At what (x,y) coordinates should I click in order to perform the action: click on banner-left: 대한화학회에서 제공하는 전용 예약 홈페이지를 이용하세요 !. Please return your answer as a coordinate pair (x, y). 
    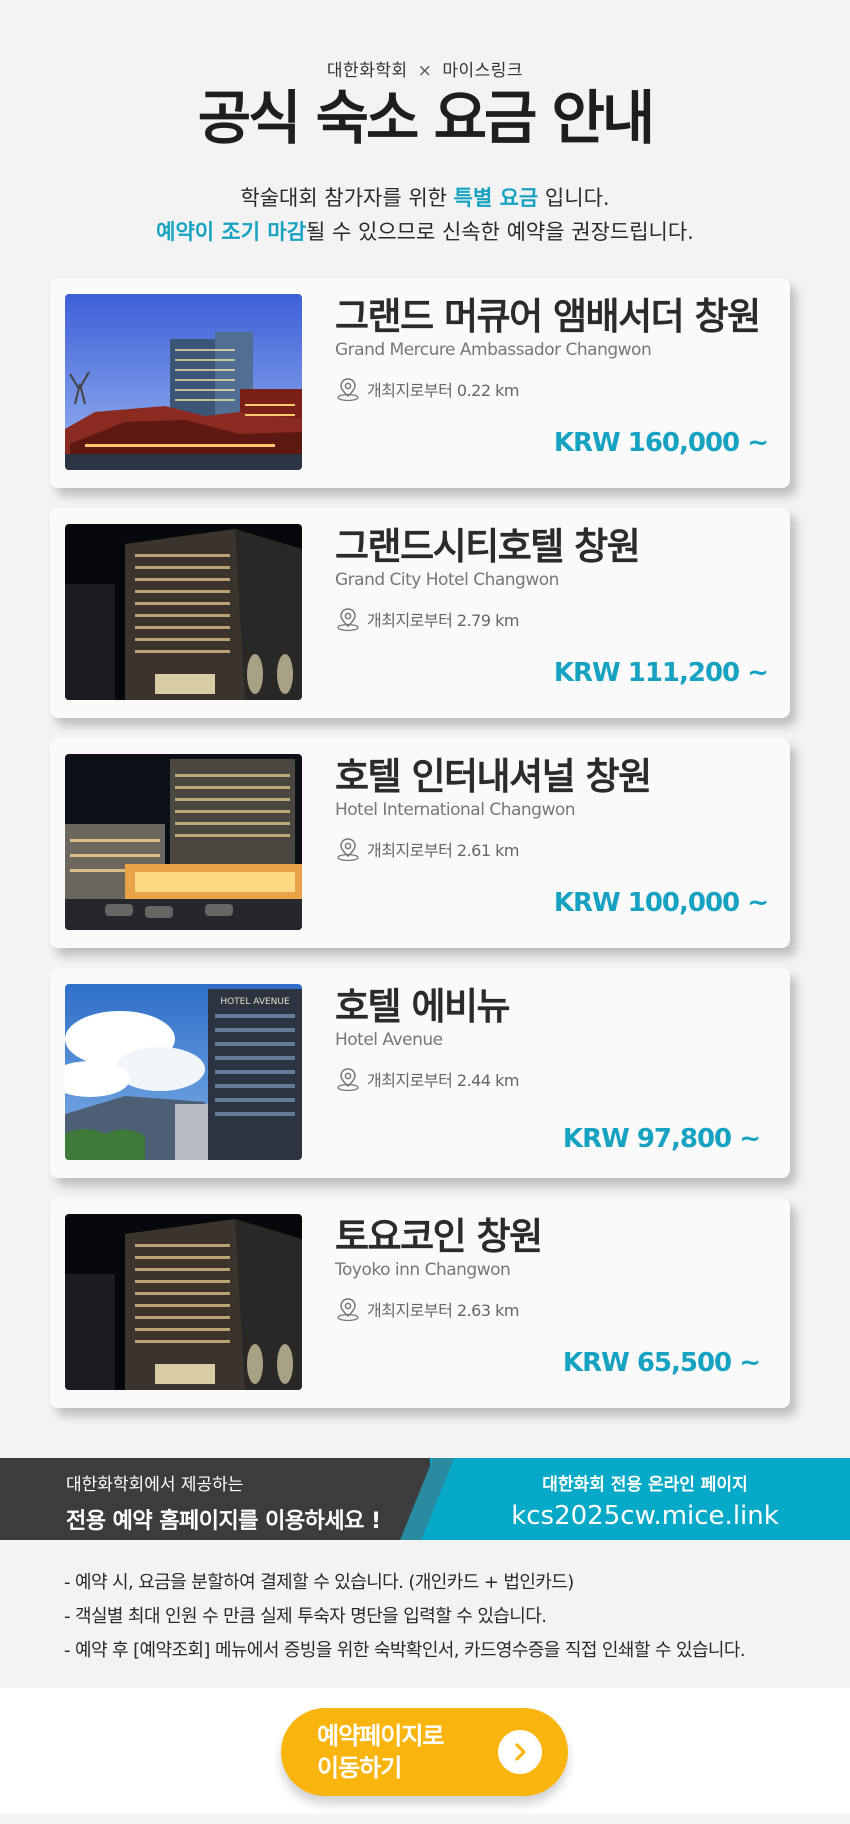
    Looking at the image, I should click on (223, 1502).